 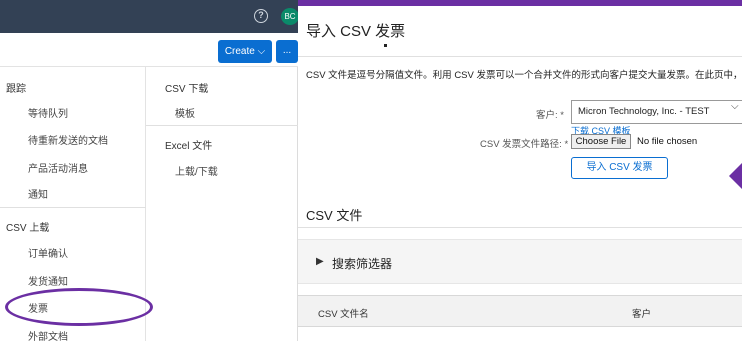 I want to click on nav-header-csv-download: CSV 下载, so click(x=187, y=89).